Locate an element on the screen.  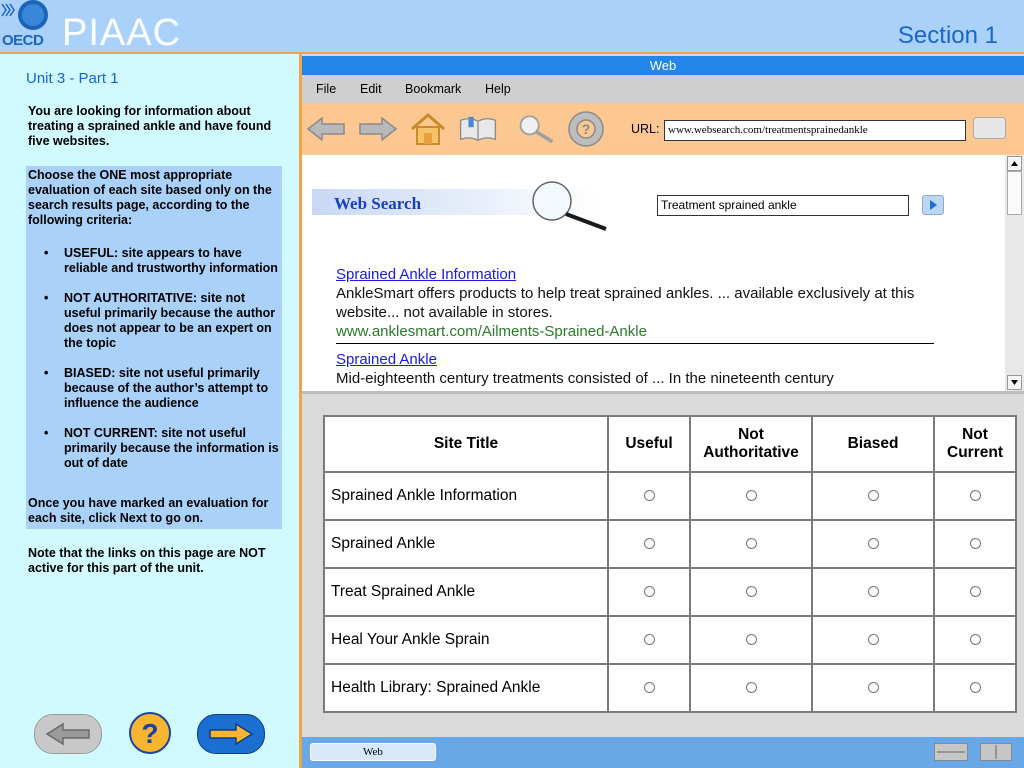
oecd-label: OECD is located at coordinates (23, 40).